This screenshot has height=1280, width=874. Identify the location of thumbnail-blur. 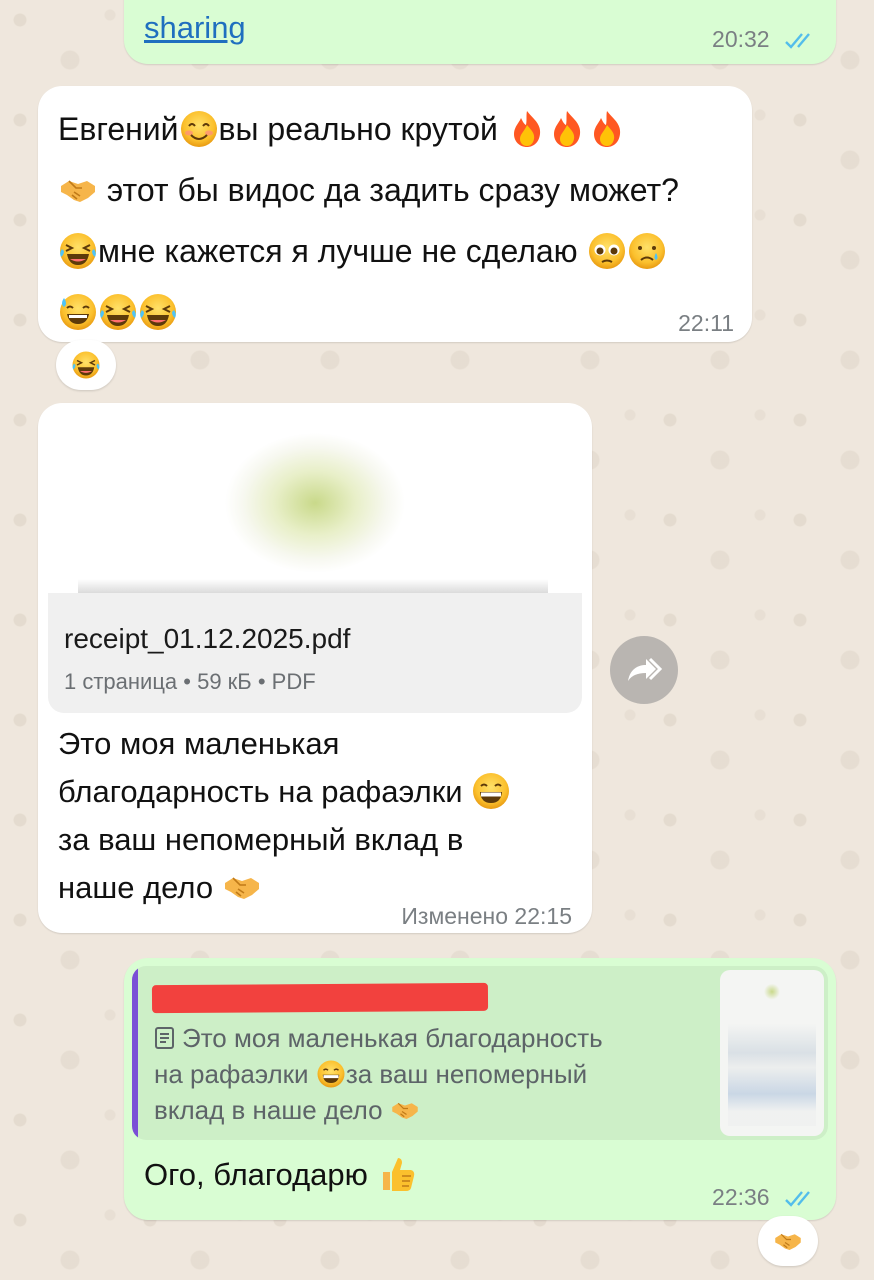
(772, 1053).